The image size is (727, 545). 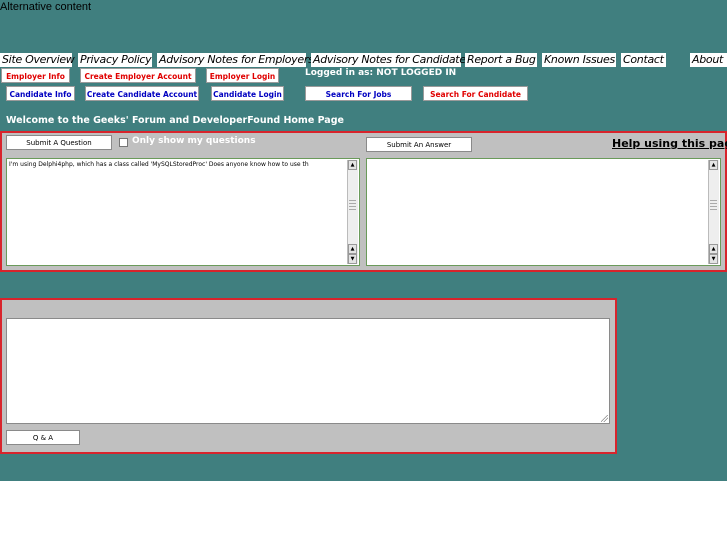 I want to click on candidate-login-button: Candidate Login, so click(x=247, y=93).